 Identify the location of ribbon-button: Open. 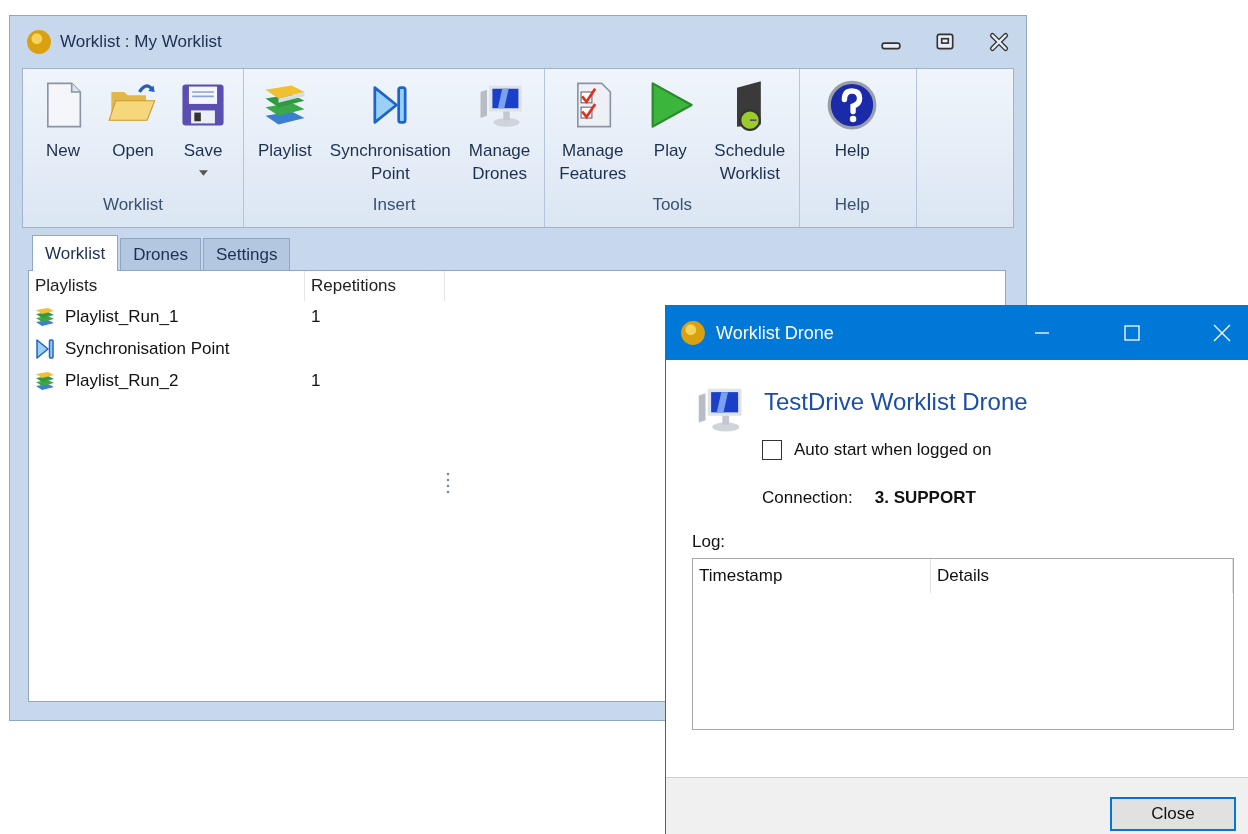
(133, 132).